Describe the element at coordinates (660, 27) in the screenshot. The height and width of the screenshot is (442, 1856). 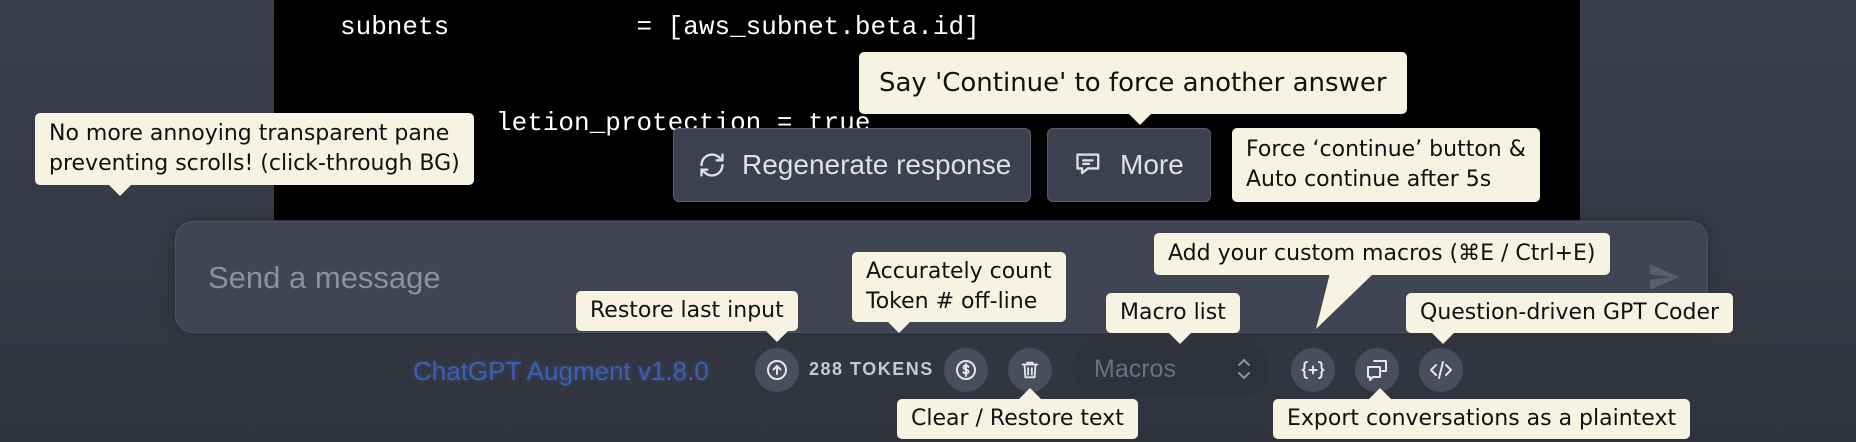
I see `code-line: subnets = [aws_subnet.beta.id]` at that location.